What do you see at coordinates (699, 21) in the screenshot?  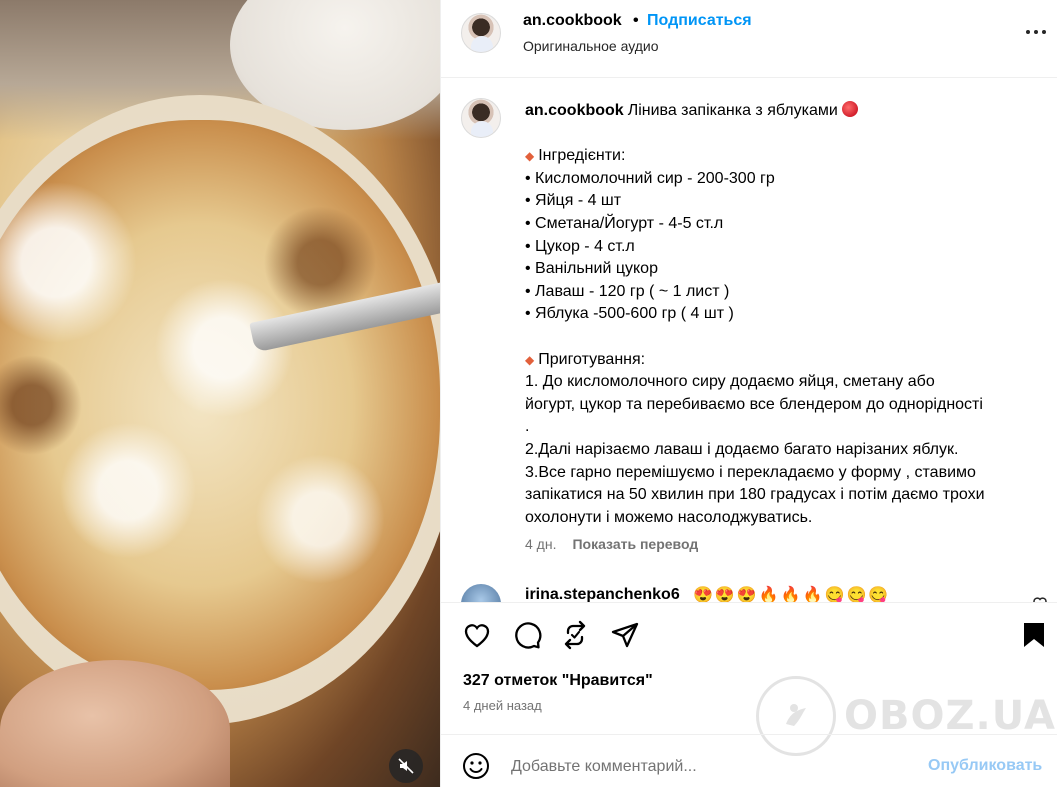 I see `follow-button: Подписаться` at bounding box center [699, 21].